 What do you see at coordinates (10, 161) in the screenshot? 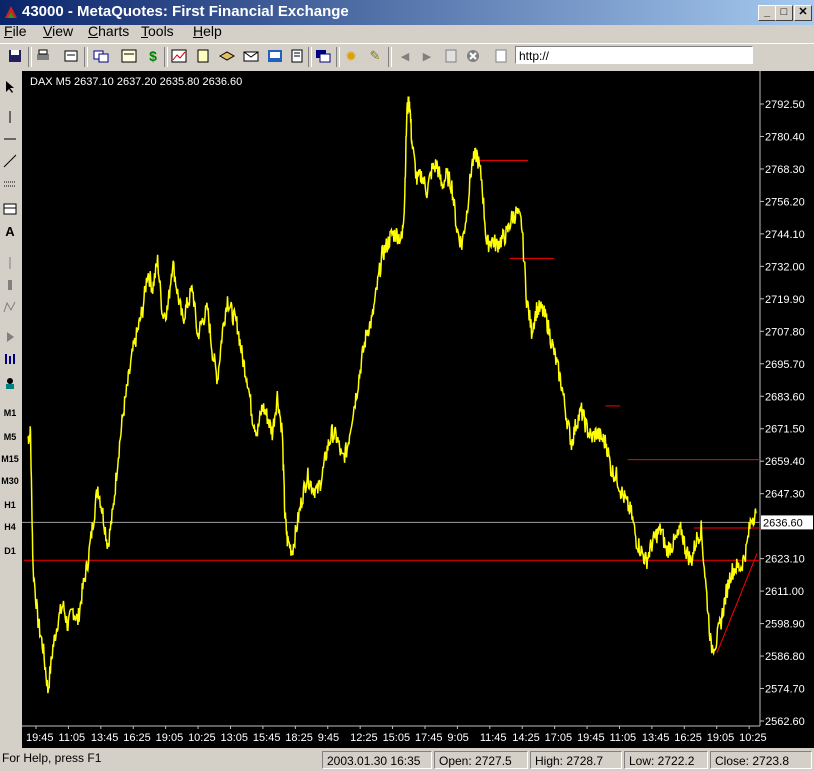
I see `trendline-icon` at bounding box center [10, 161].